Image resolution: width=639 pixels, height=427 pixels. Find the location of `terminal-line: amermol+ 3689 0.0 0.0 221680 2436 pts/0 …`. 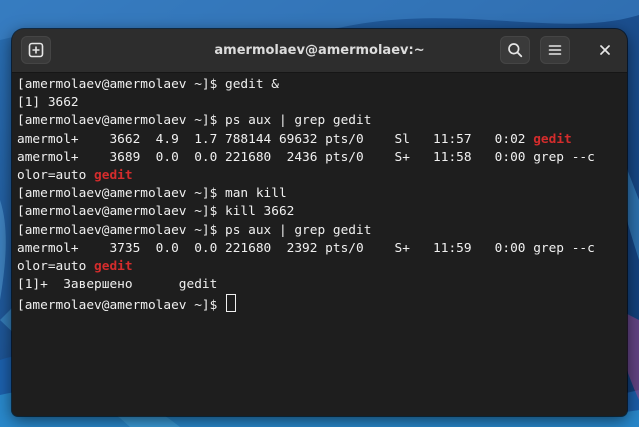

terminal-line: amermol+ 3689 0.0 0.0 221680 2436 pts/0 … is located at coordinates (318, 158).